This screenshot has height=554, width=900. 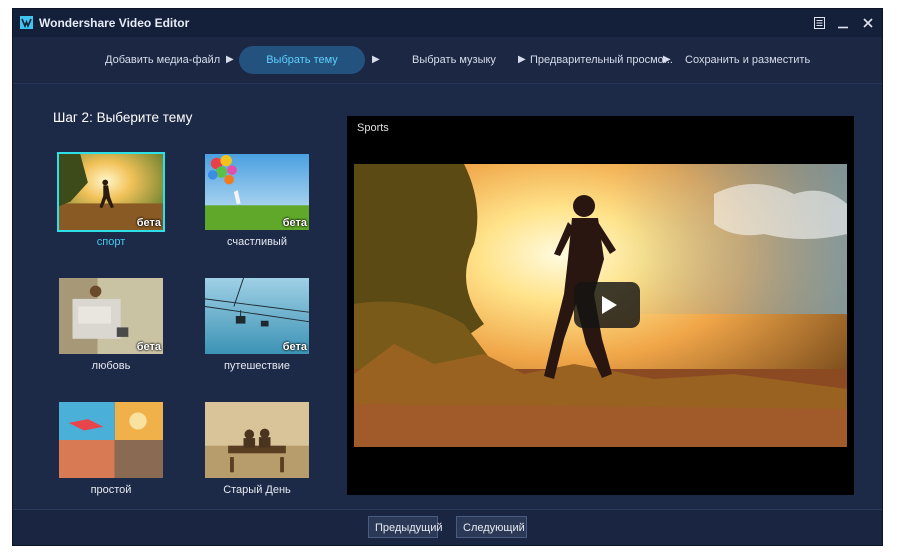 I want to click on theme-old-day: Старый День, so click(x=257, y=448).